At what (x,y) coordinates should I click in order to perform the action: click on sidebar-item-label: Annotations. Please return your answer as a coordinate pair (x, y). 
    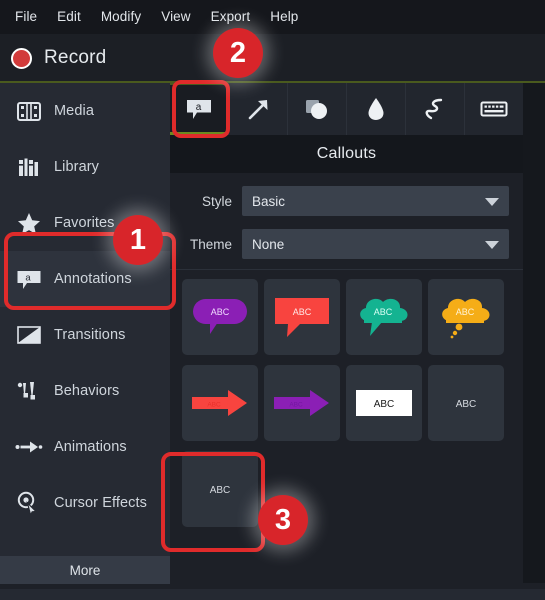
    Looking at the image, I should click on (93, 279).